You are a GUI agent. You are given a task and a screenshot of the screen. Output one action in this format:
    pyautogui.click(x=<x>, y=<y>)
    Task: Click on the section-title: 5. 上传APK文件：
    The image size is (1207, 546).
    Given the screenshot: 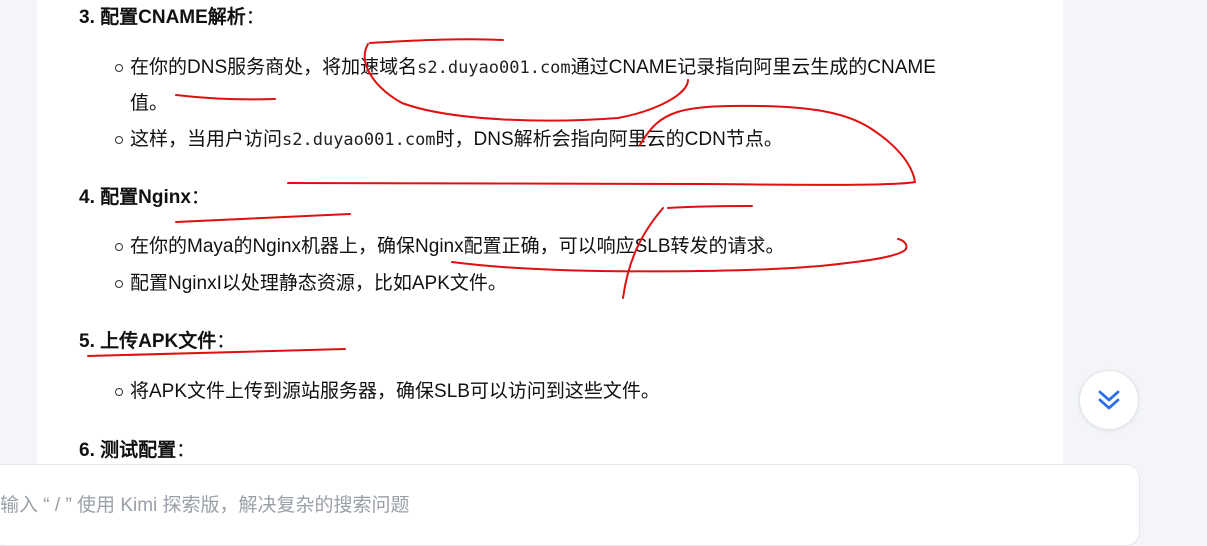 What is the action you would take?
    pyautogui.click(x=157, y=341)
    